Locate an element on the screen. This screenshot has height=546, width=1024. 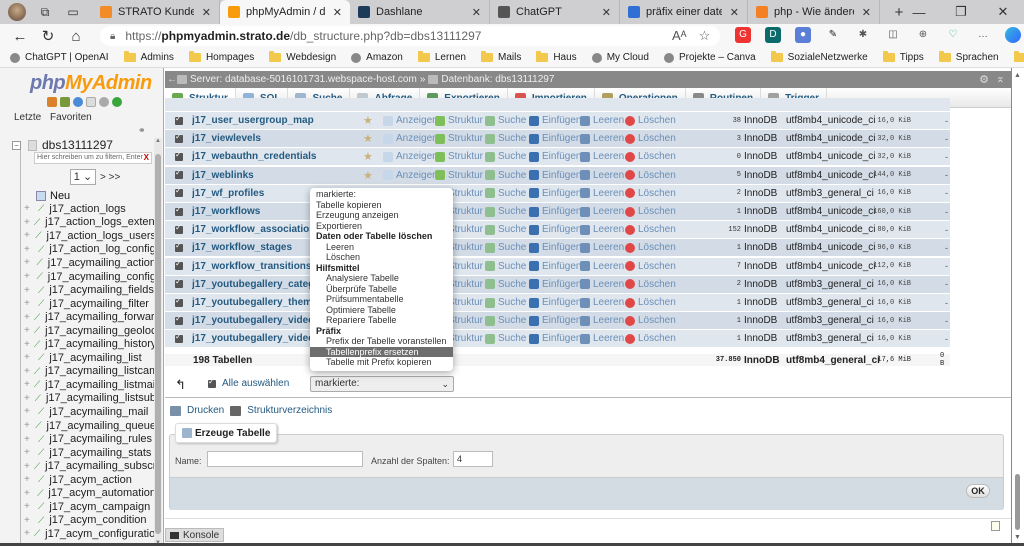
console-toggle: Konsole is located at coordinates (195, 535).